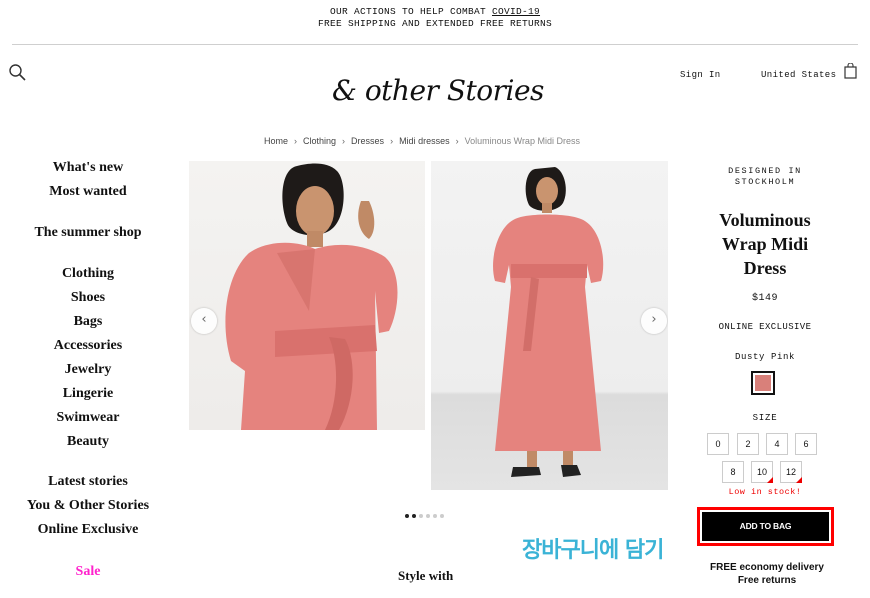  Describe the element at coordinates (522, 141) in the screenshot. I see `breadcrumb-current: Voluminous Wrap Midi Dress` at that location.